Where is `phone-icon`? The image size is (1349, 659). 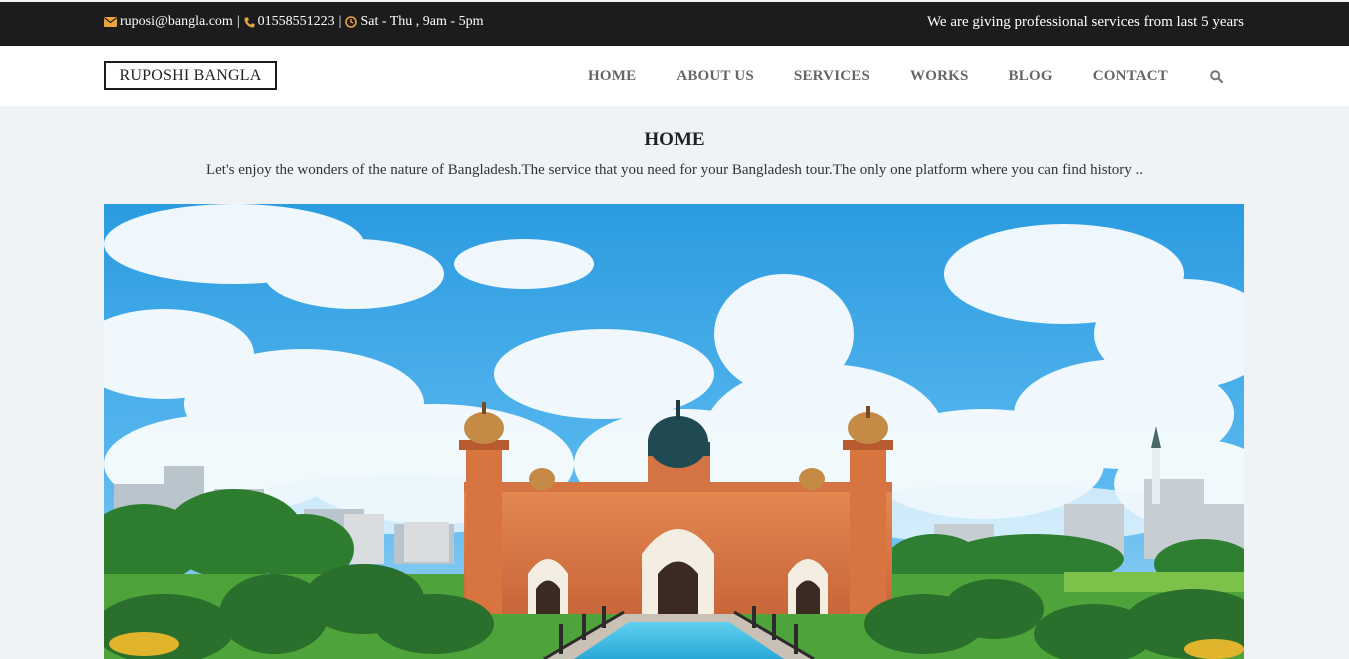
phone-icon is located at coordinates (249, 22).